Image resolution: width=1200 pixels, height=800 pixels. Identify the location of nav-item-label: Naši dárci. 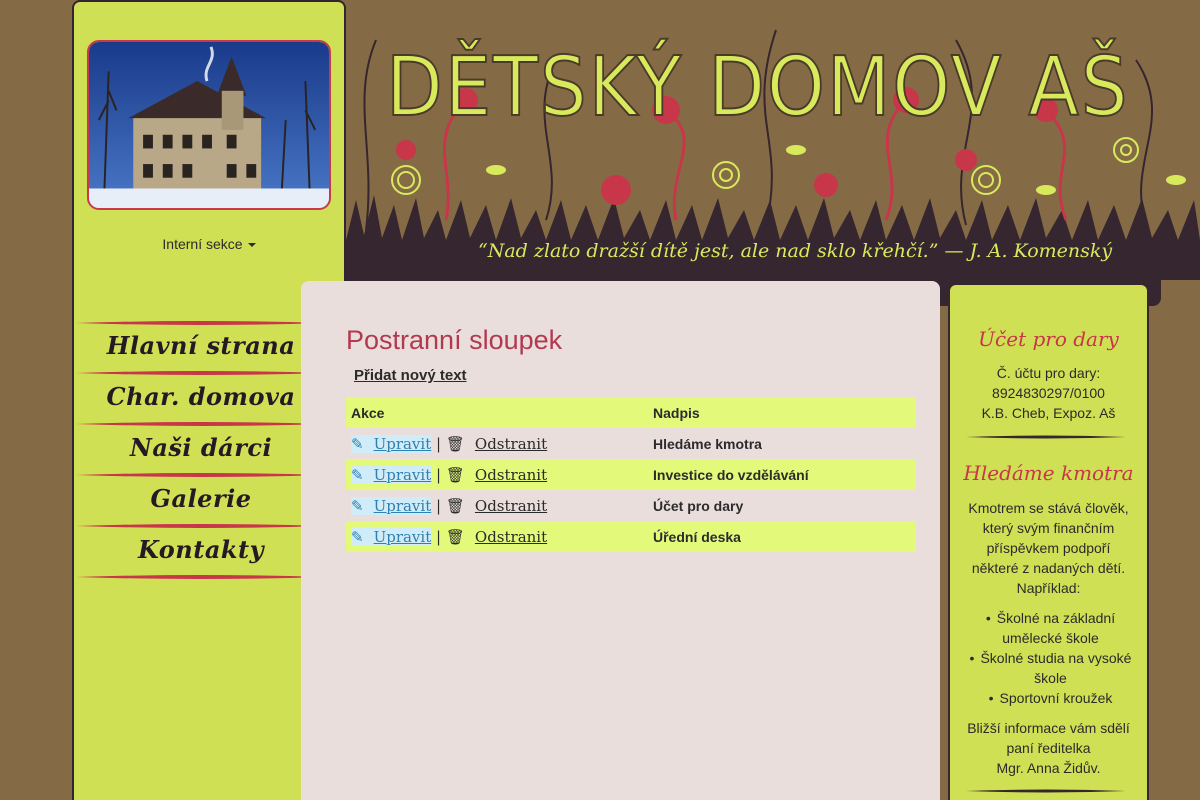
(201, 447).